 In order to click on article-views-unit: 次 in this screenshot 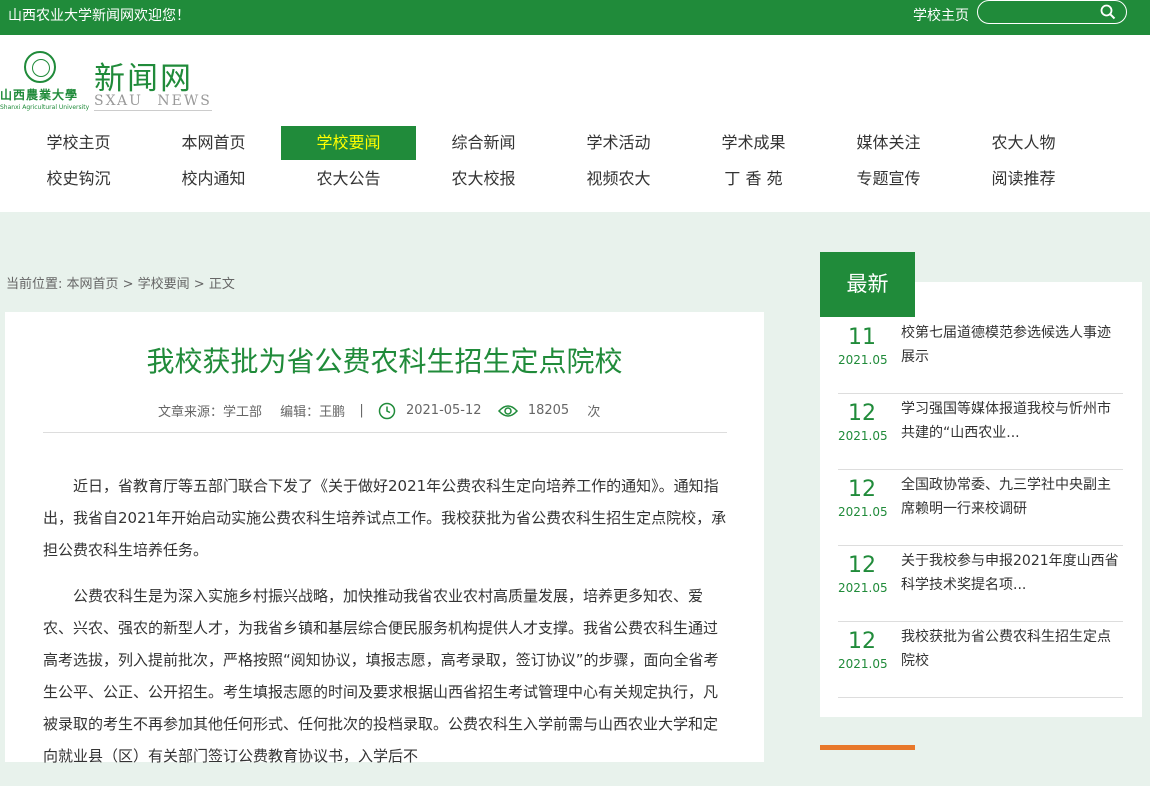, I will do `click(594, 412)`.